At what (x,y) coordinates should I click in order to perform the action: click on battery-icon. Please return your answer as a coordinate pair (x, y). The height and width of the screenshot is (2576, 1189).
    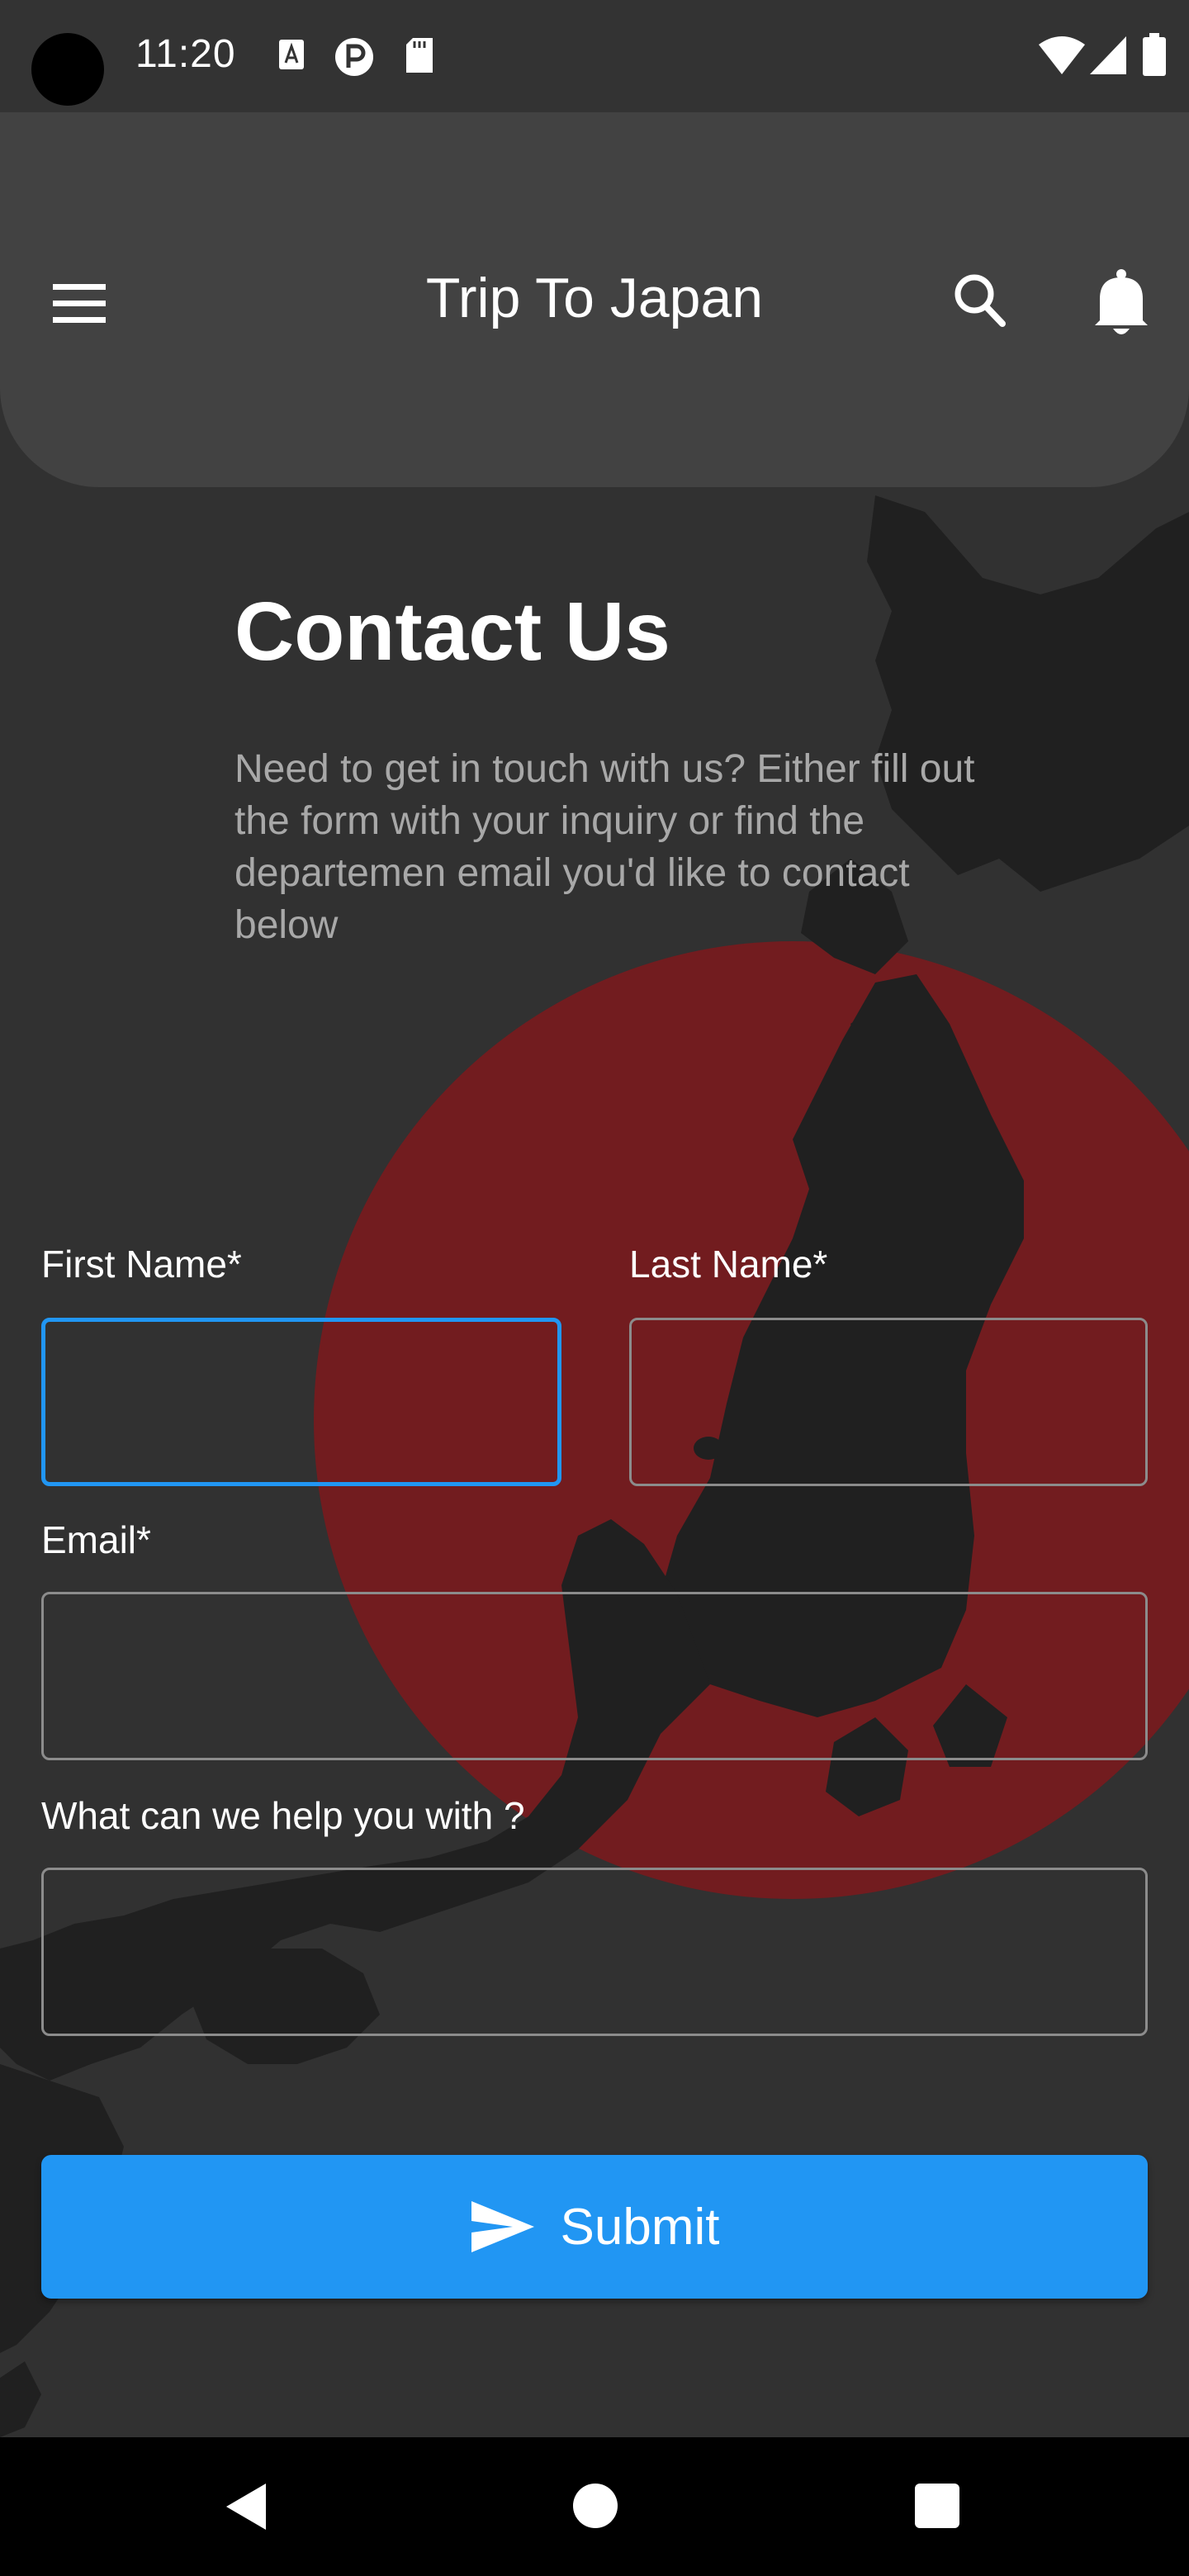
    Looking at the image, I should click on (1154, 56).